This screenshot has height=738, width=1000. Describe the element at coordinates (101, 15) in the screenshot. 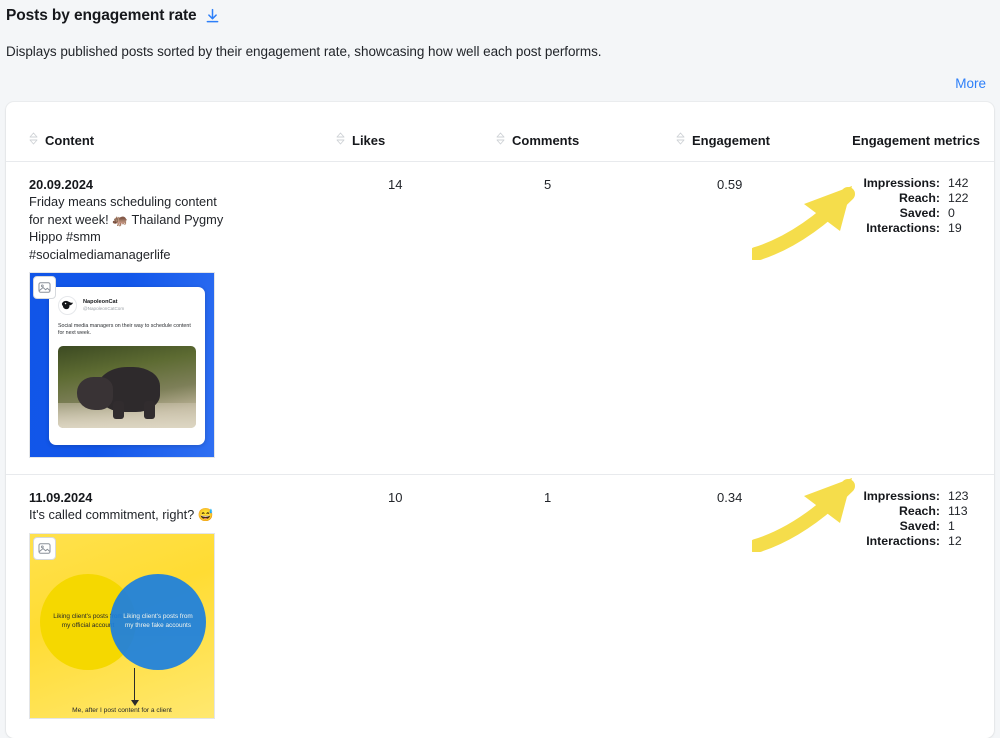

I see `page-title: Posts by engagement rate` at that location.